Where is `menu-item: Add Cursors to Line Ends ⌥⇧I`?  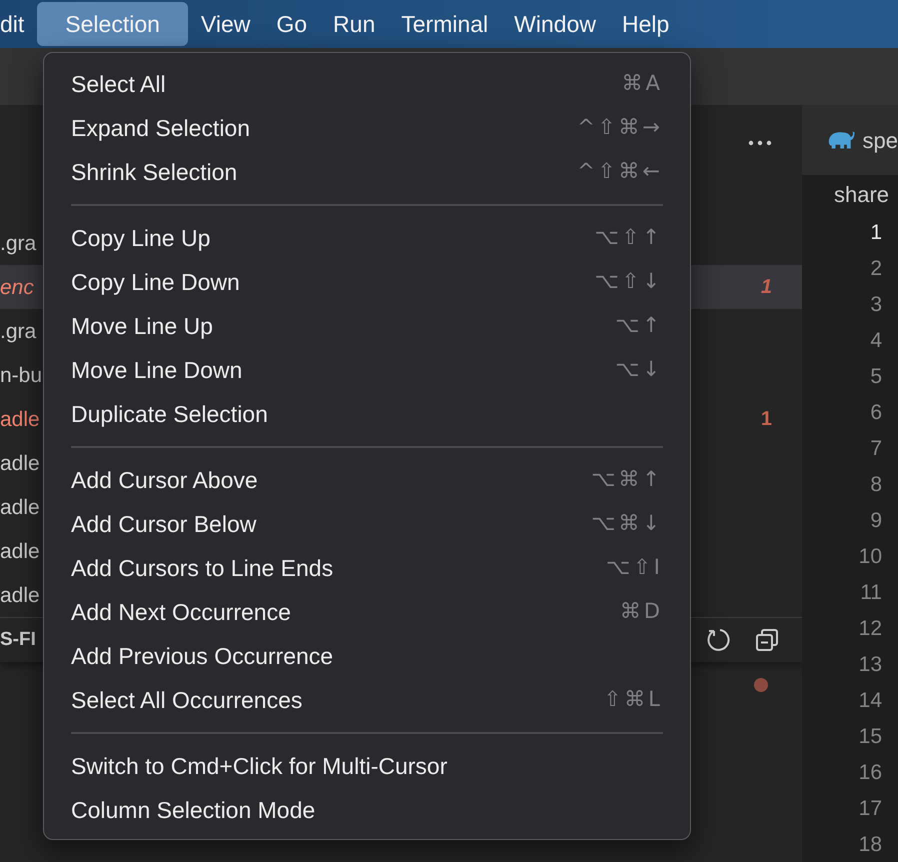 menu-item: Add Cursors to Line Ends ⌥⇧I is located at coordinates (367, 568).